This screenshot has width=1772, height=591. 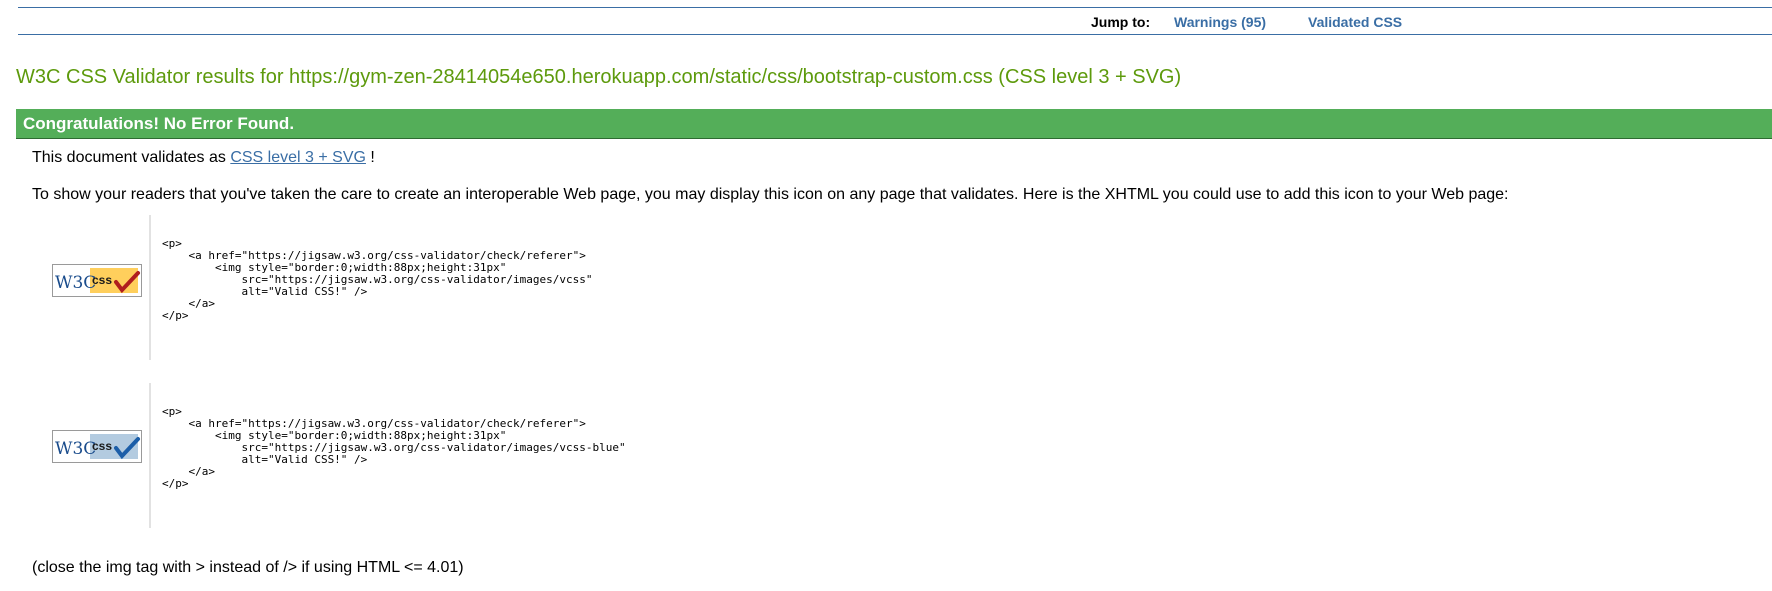 I want to click on w3c-css-valid-badge-gold-icon: W3C css, so click(x=97, y=280).